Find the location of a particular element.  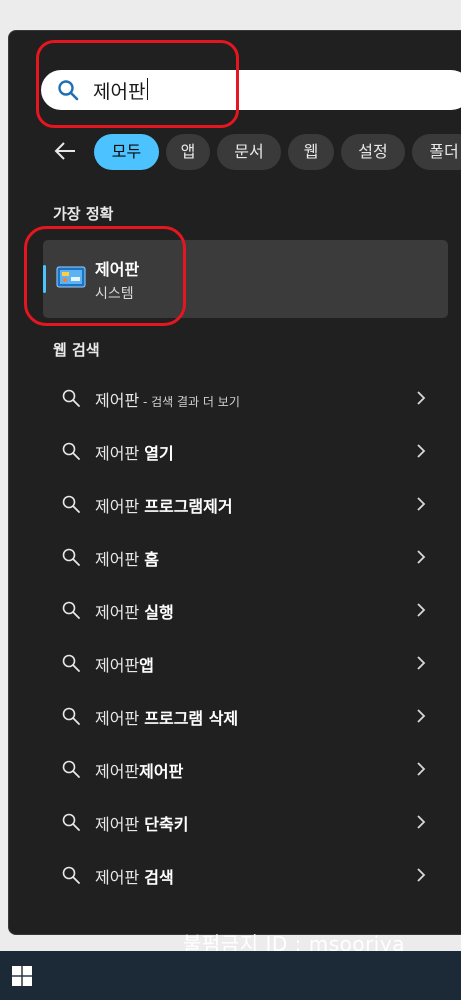

web-result-0: 제어판 - 검색 결과 더 보기 is located at coordinates (245, 398).